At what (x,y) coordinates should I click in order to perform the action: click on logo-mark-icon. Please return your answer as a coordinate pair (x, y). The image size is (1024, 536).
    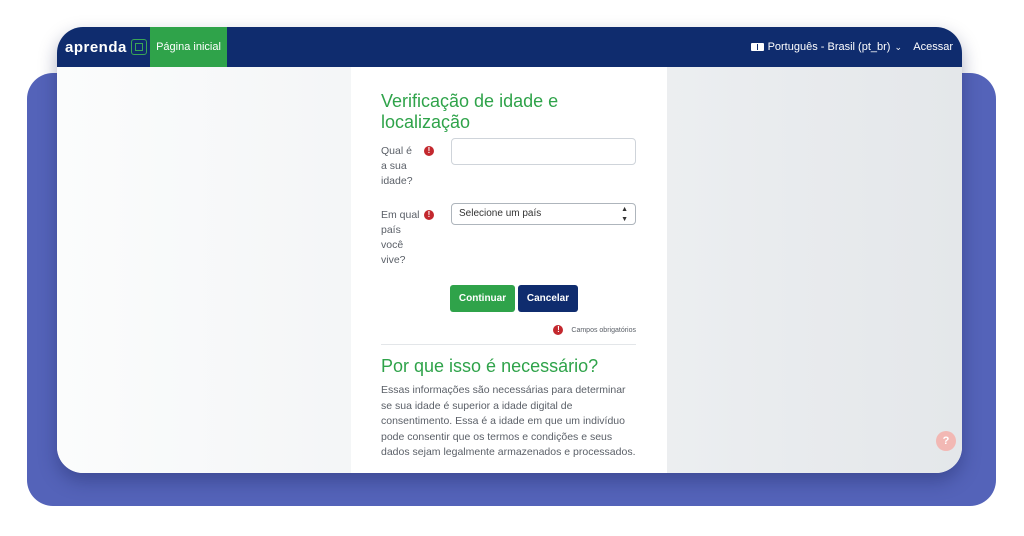
    Looking at the image, I should click on (138, 47).